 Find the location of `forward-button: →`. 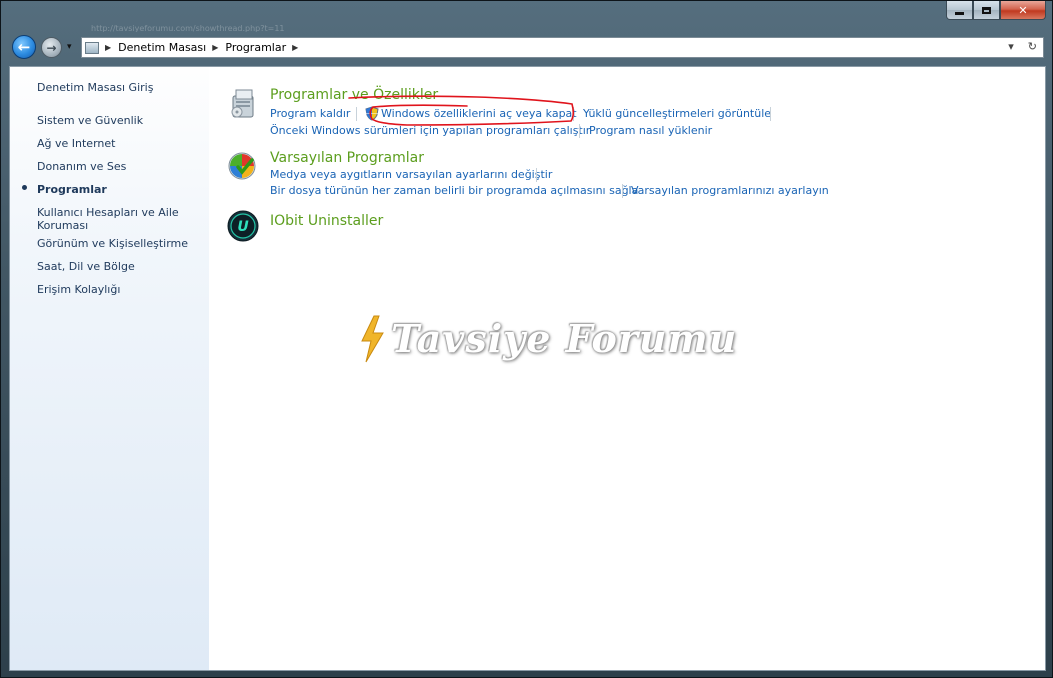

forward-button: → is located at coordinates (51, 47).